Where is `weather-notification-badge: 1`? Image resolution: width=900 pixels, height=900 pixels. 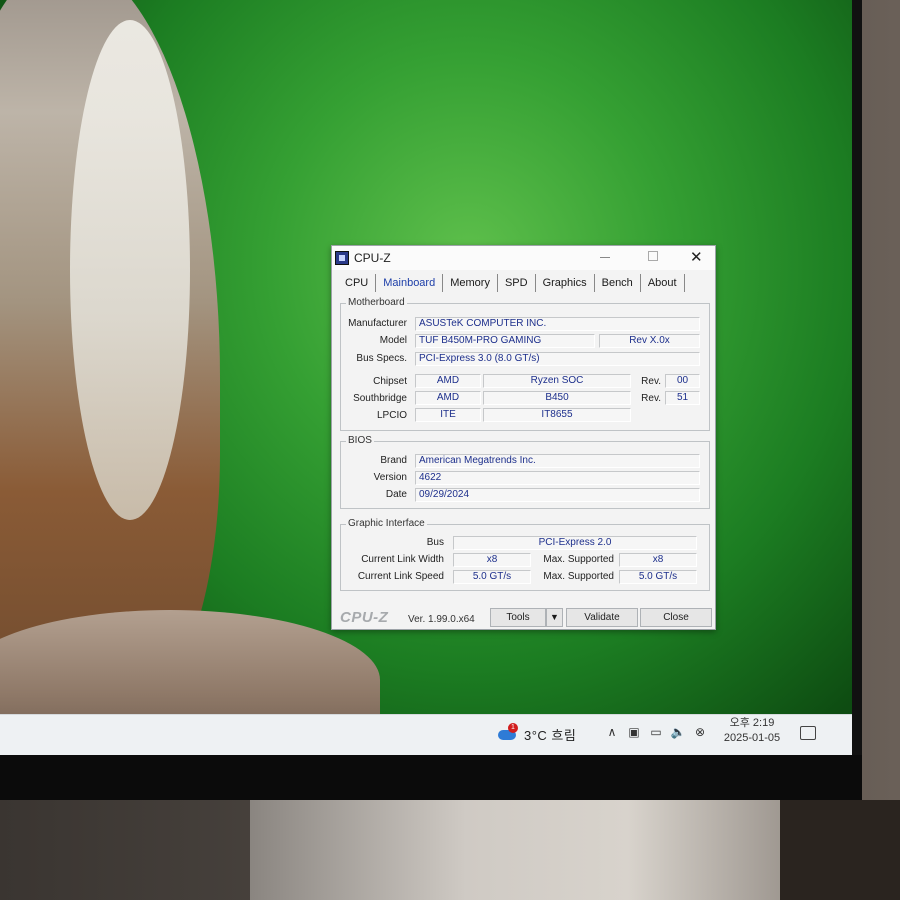 weather-notification-badge: 1 is located at coordinates (513, 728).